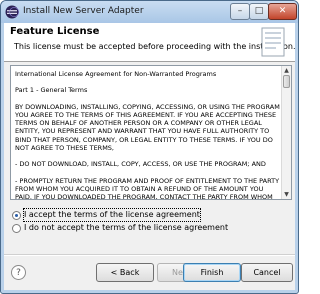  Describe the element at coordinates (286, 194) in the screenshot. I see `scroll-down-icon: ▼` at that location.